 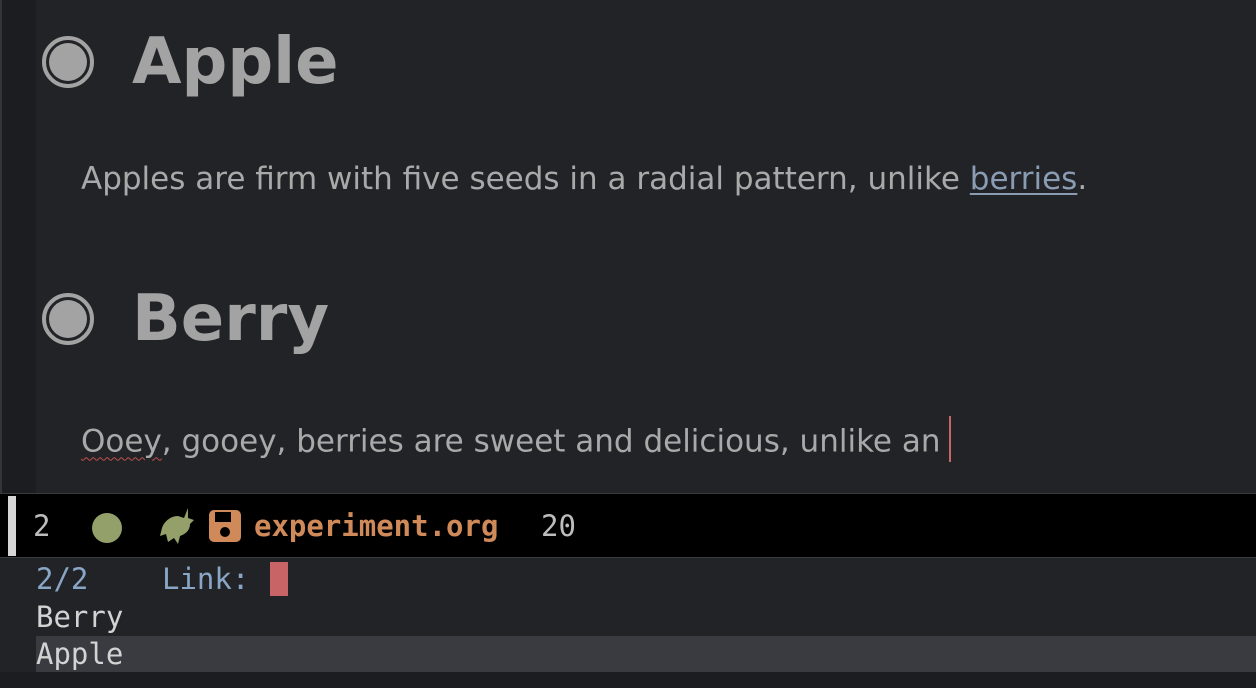 What do you see at coordinates (12, 526) in the screenshot?
I see `active-window-indicator` at bounding box center [12, 526].